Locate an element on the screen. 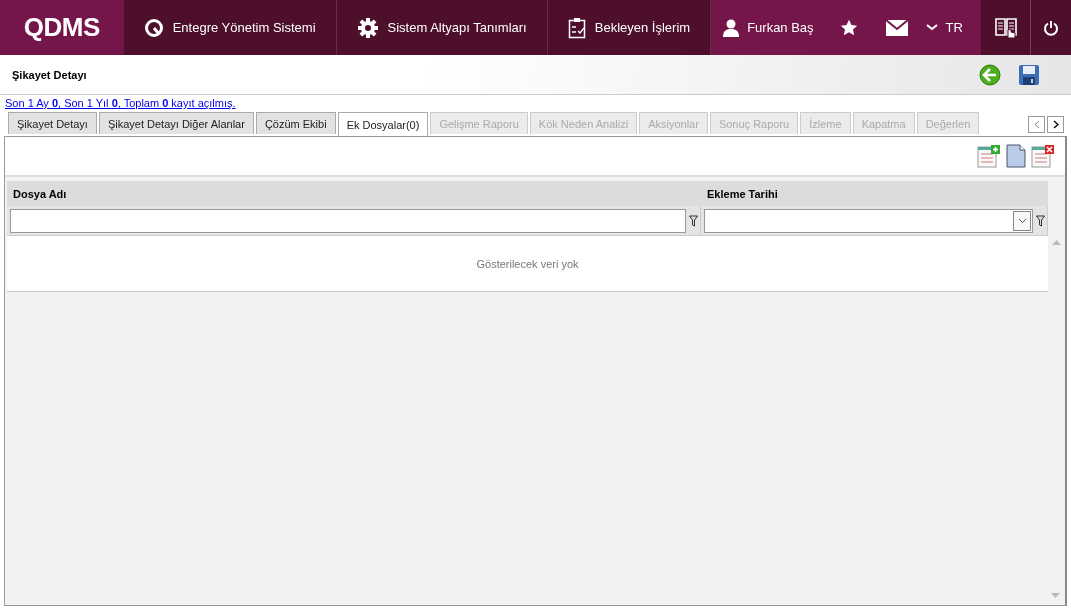 This screenshot has height=614, width=1071. add-row-icon is located at coordinates (989, 156).